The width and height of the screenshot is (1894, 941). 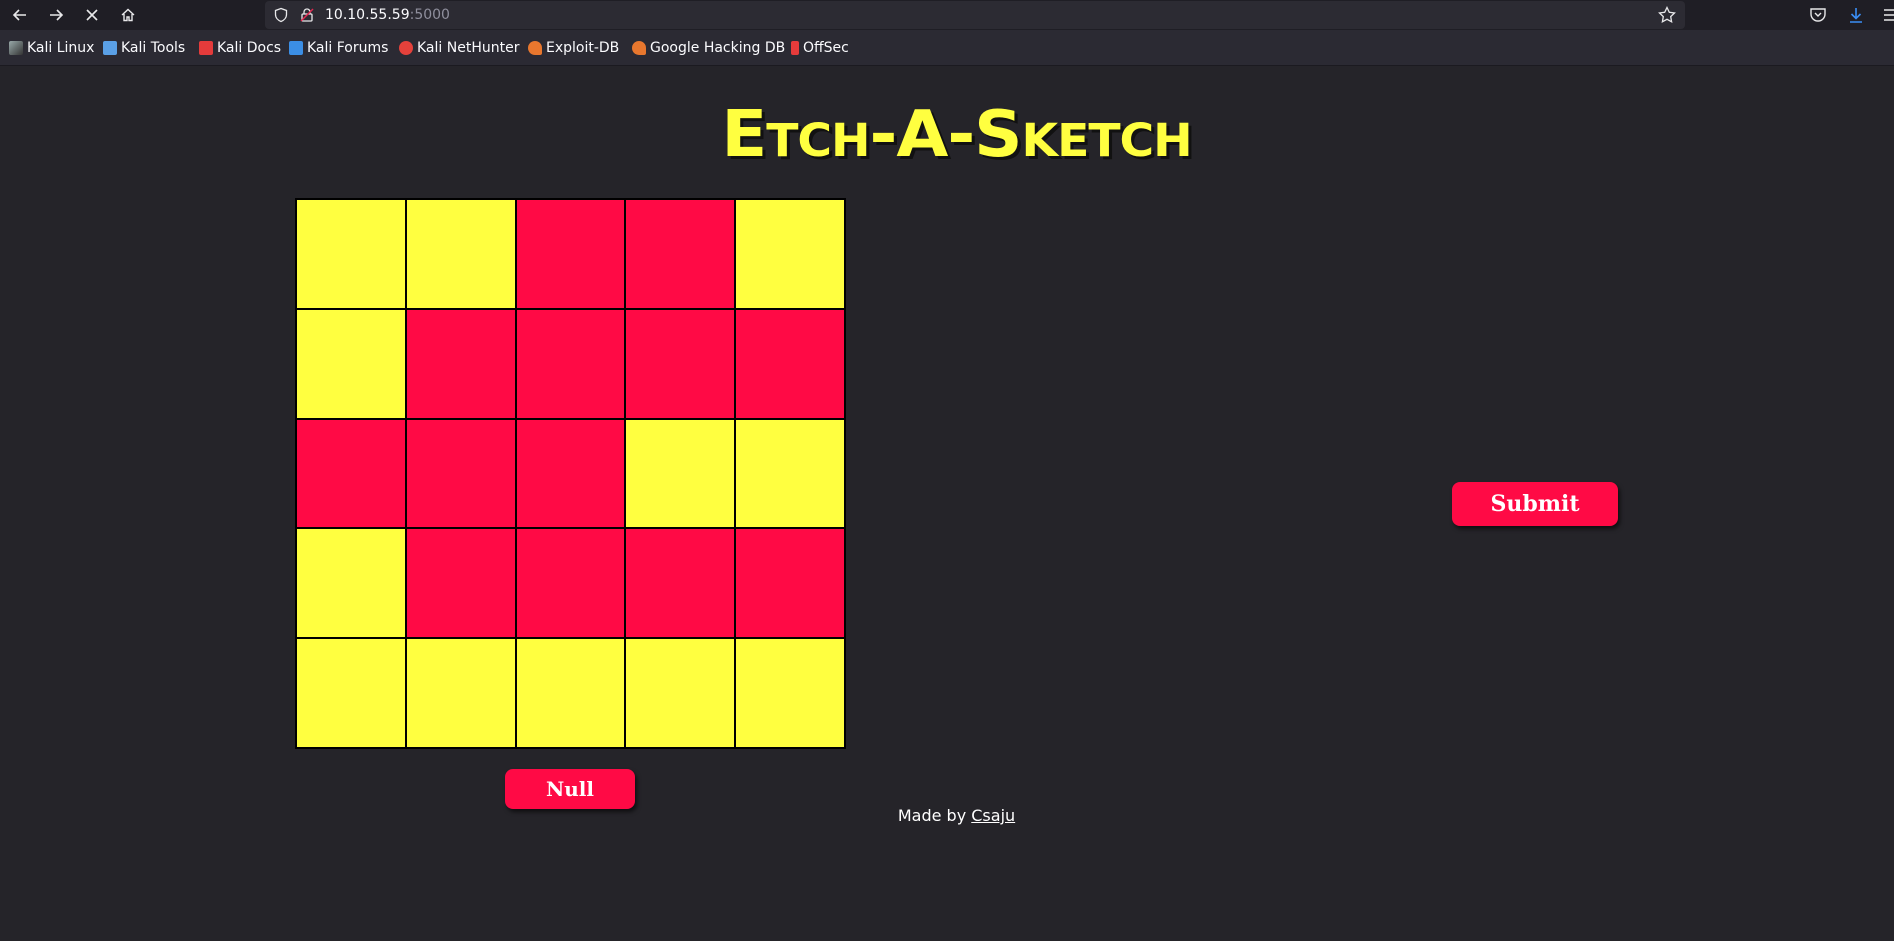 I want to click on bookmark-label: Kali Tools, so click(x=153, y=48).